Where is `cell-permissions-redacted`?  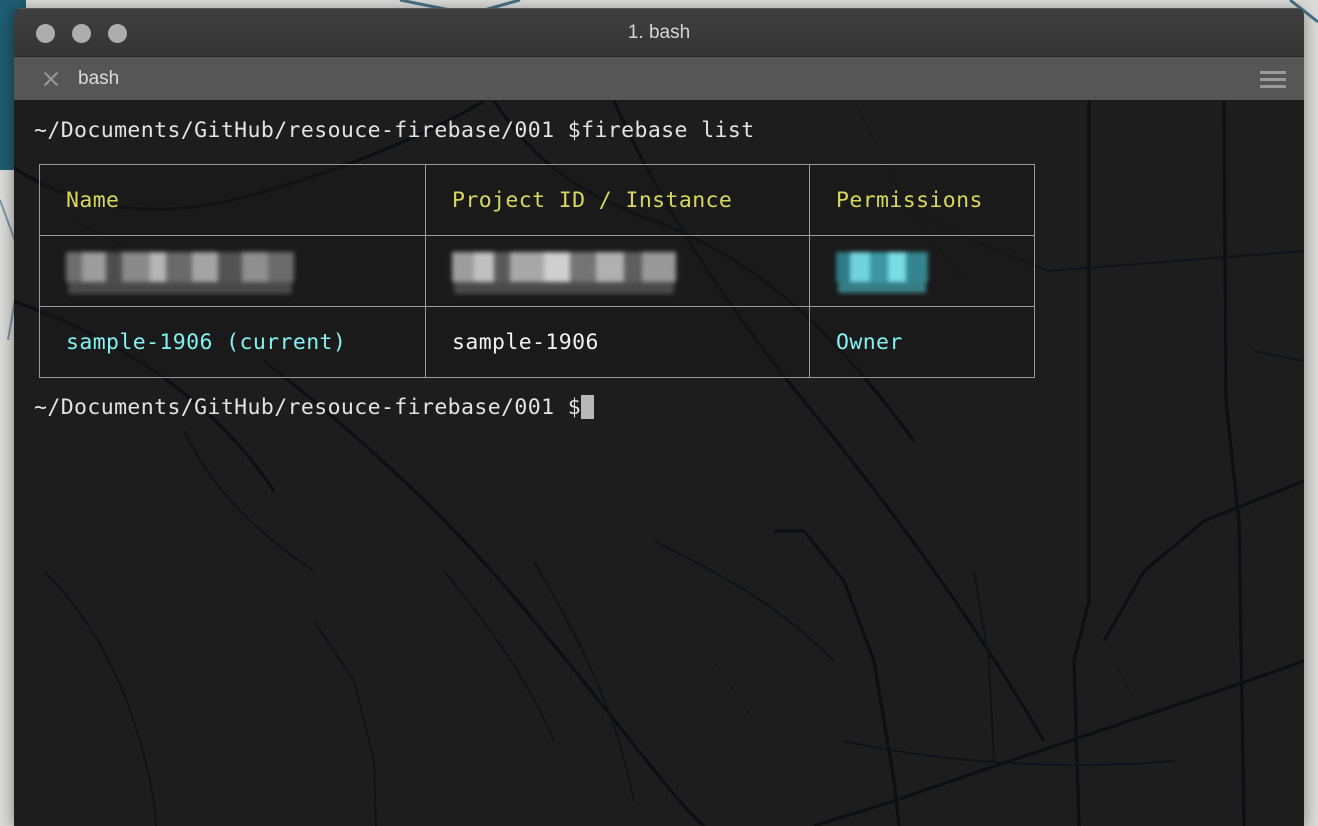
cell-permissions-redacted is located at coordinates (922, 271).